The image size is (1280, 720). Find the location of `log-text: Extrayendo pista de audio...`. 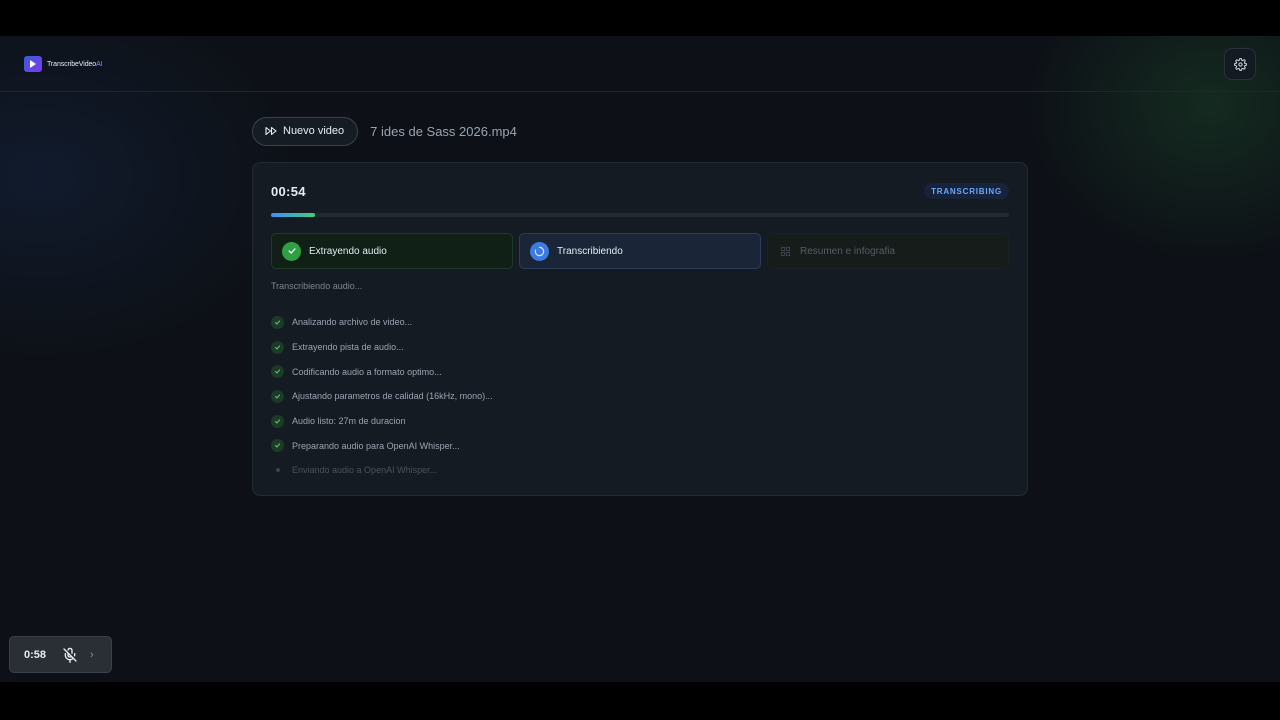

log-text: Extrayendo pista de audio... is located at coordinates (348, 347).